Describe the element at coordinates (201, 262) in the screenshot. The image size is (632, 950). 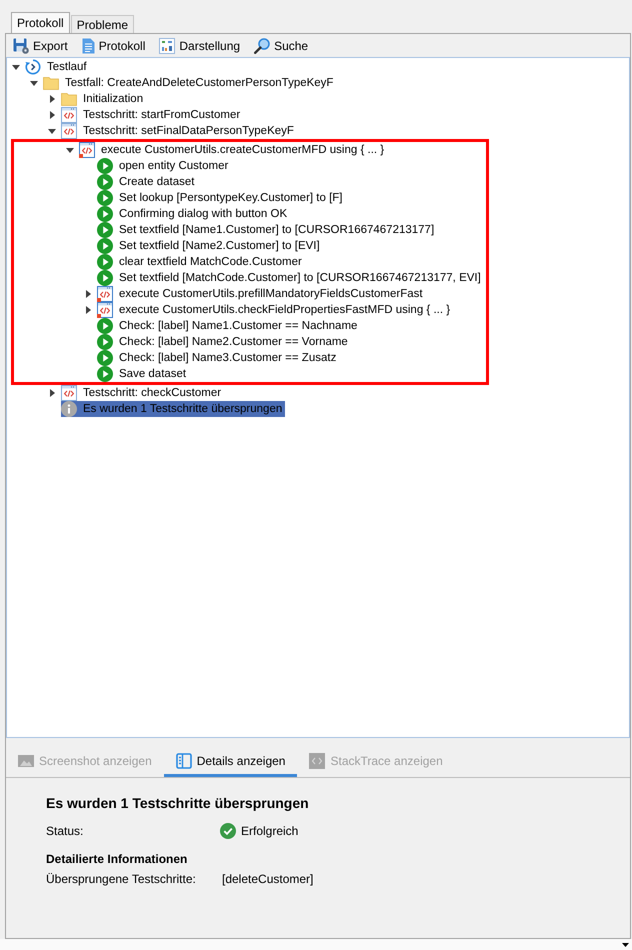
I see `tree-item: clear textfield MatchCode.Customer` at that location.